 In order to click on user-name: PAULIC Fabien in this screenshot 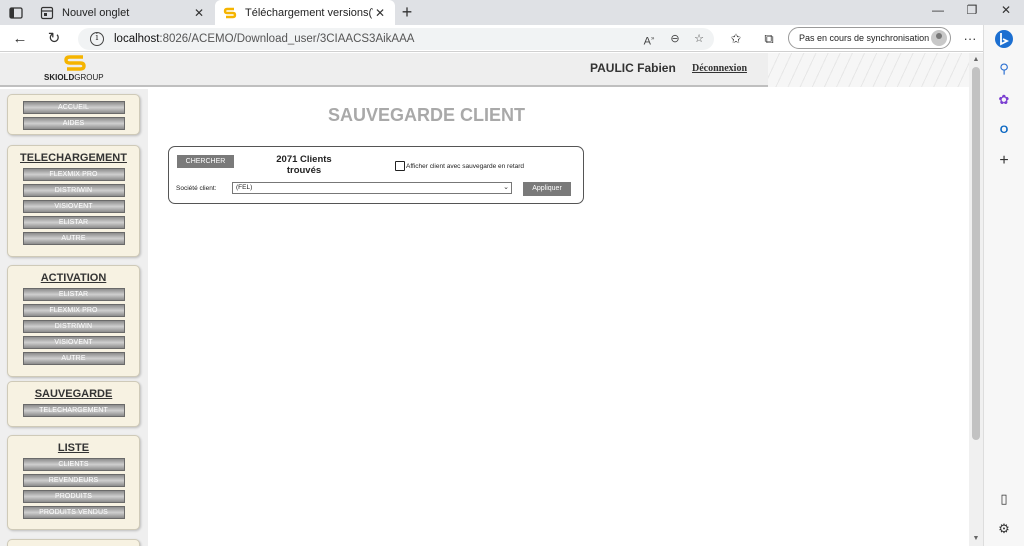, I will do `click(633, 68)`.